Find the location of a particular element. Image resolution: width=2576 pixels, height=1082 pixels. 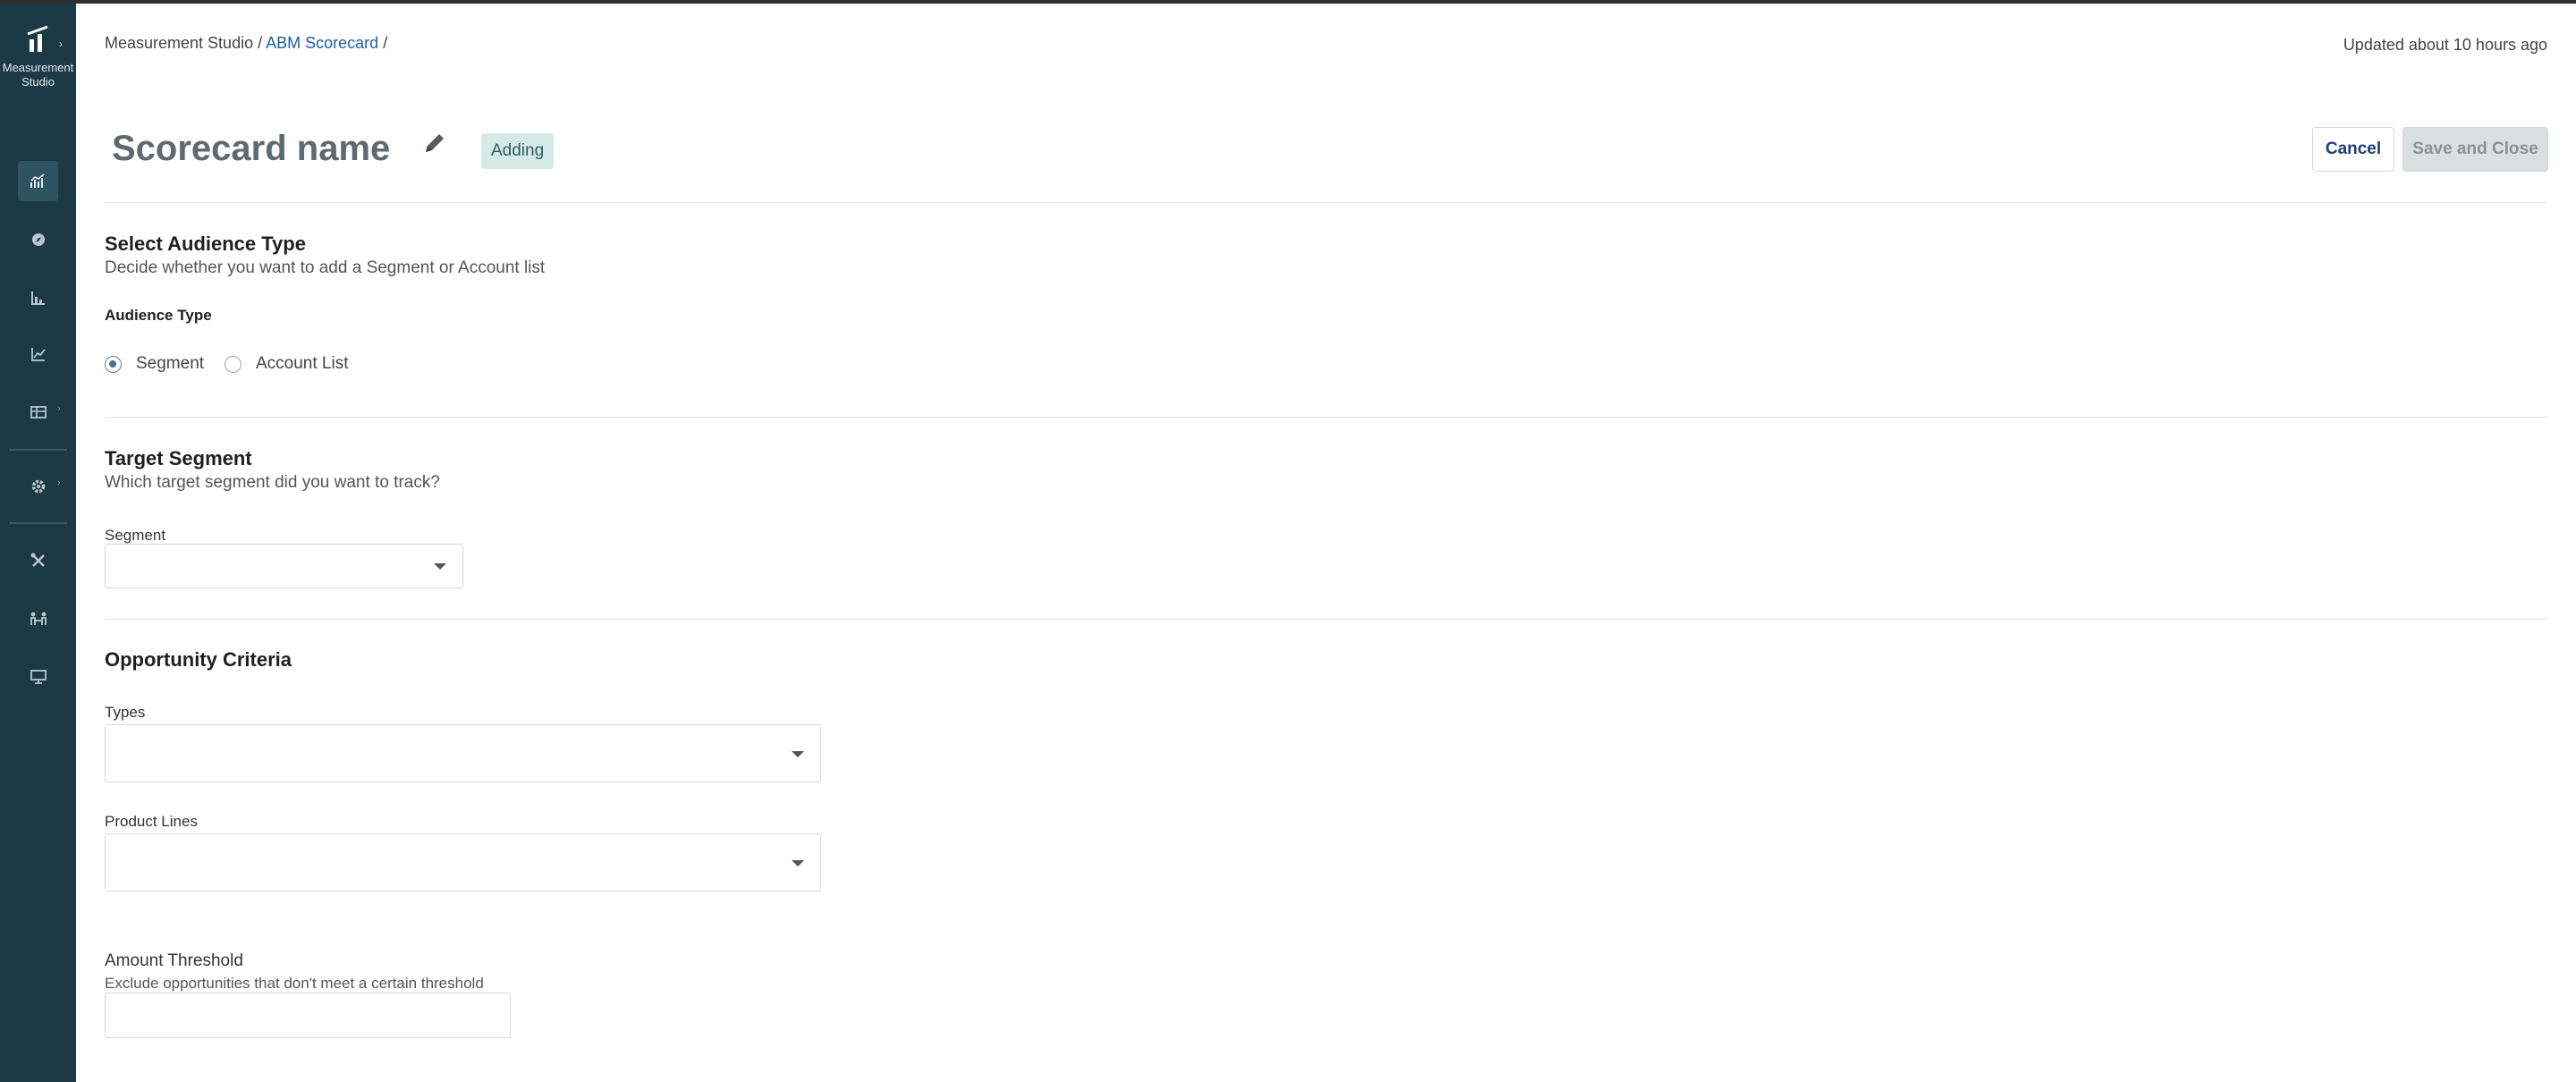

radio-segment: Segment is located at coordinates (154, 364).